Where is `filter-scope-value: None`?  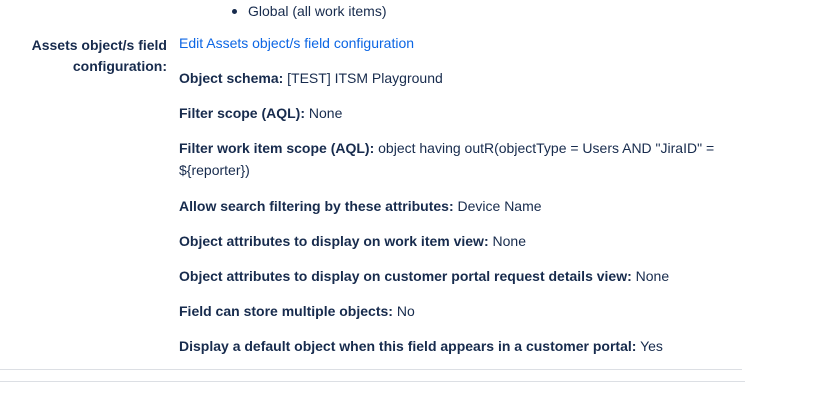 filter-scope-value: None is located at coordinates (325, 113).